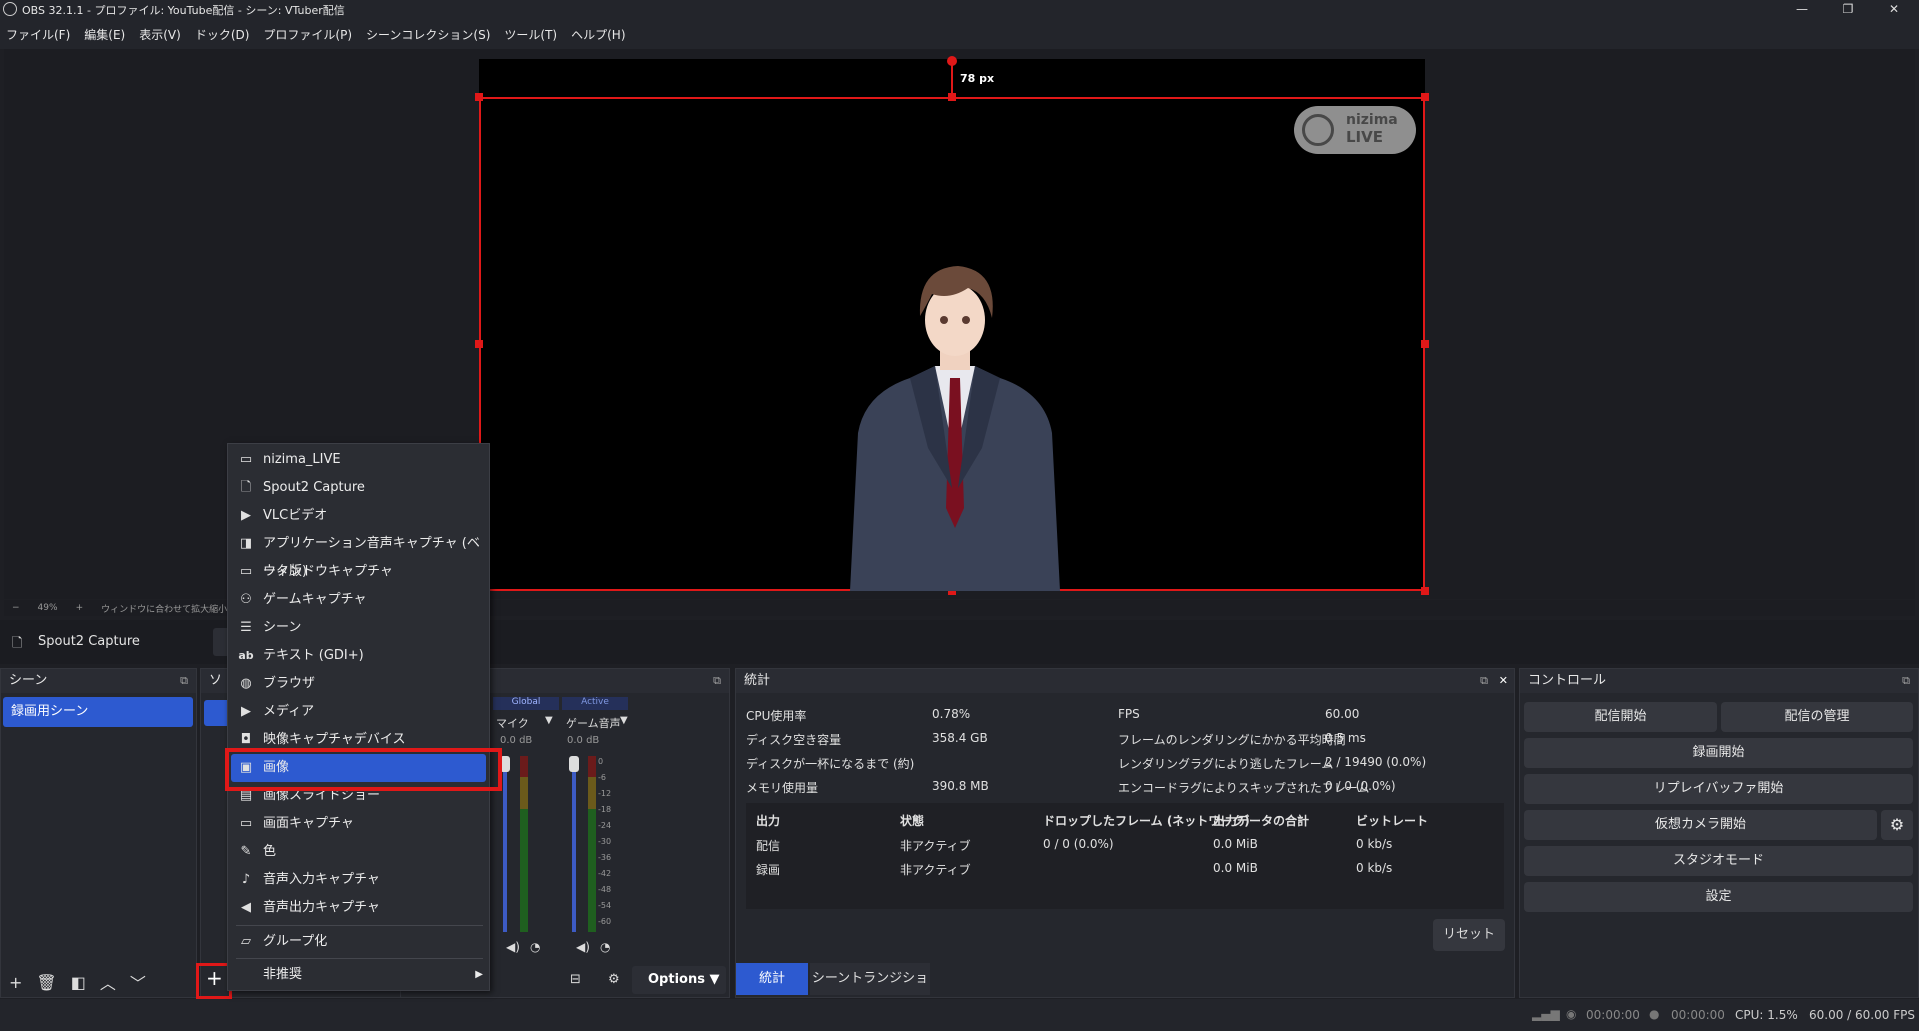 The image size is (1919, 1031). I want to click on mic-icon: ♪, so click(246, 879).